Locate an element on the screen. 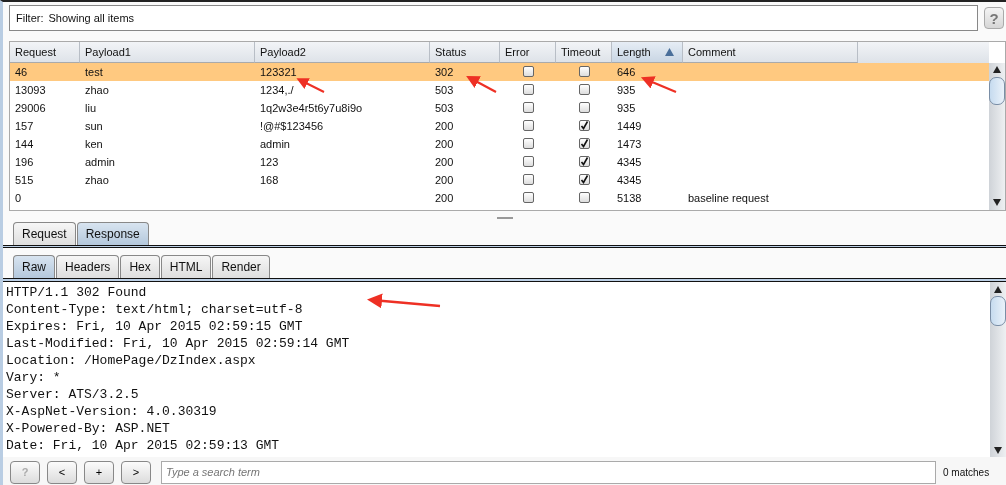 This screenshot has width=1006, height=485. response-line: Vary: * is located at coordinates (33, 378).